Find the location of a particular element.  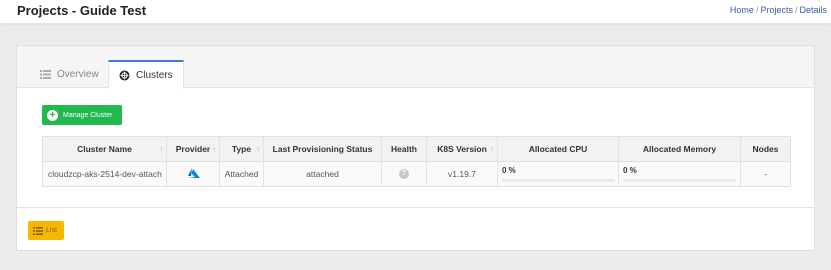

column-label: Health is located at coordinates (404, 149).